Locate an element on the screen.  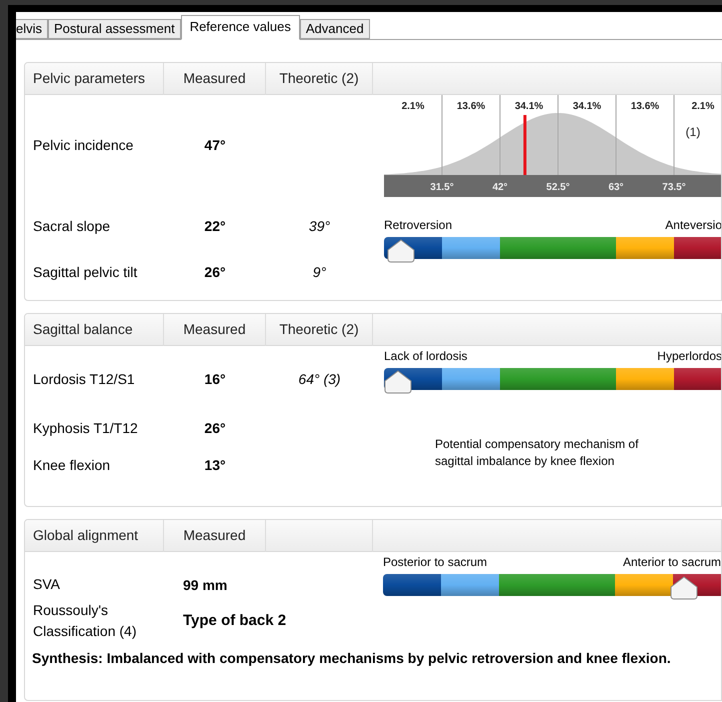
tab: Advanced is located at coordinates (335, 29).